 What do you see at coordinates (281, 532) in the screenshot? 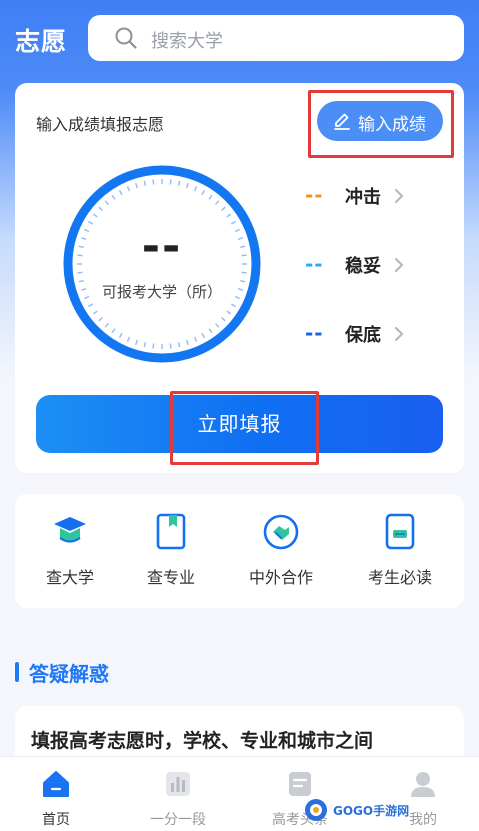
I see `handshake-icon` at bounding box center [281, 532].